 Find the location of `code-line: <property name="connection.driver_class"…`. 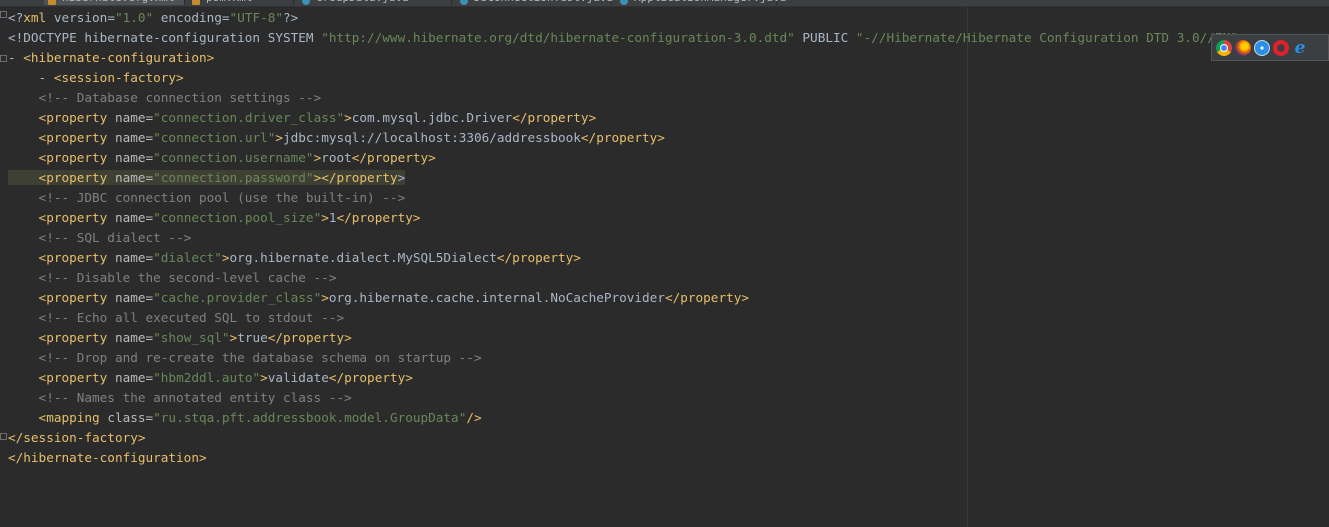

code-line: <property name="connection.driver_class"… is located at coordinates (302, 118).